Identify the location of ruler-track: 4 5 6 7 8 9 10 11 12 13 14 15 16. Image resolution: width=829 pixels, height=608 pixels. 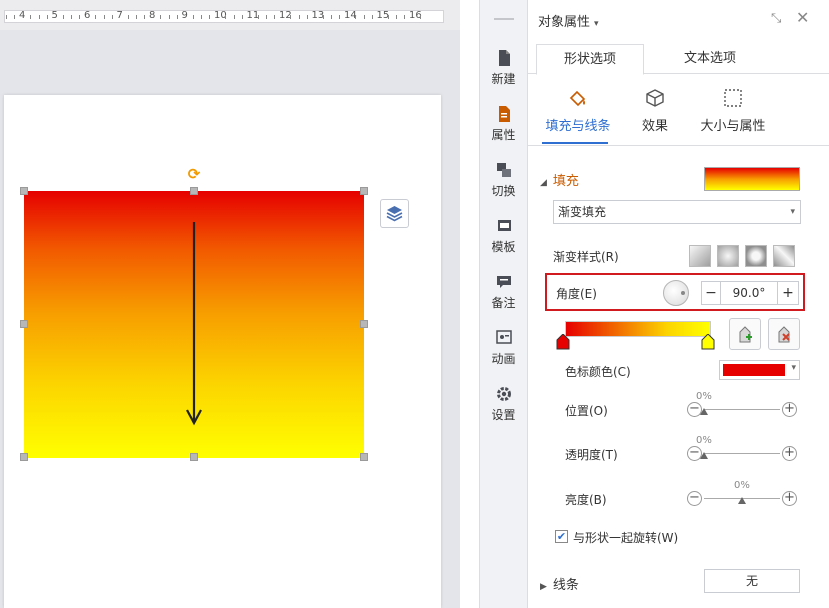
(224, 16).